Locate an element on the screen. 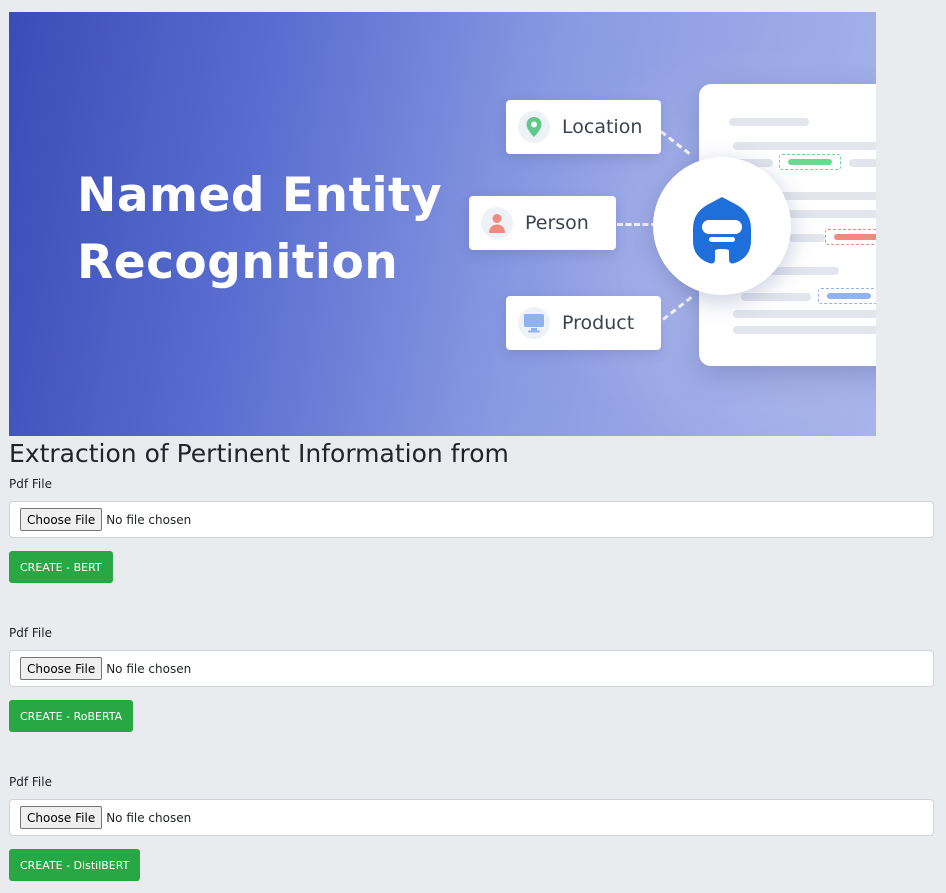  create-bert-button: CREATE - BERT is located at coordinates (61, 567).